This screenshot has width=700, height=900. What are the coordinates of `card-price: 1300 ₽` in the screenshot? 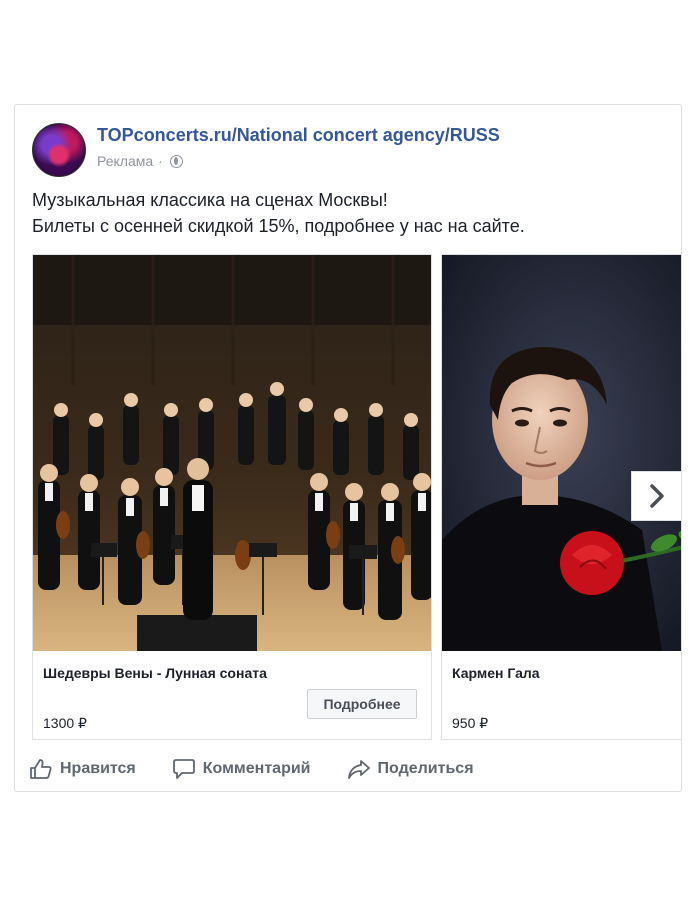 It's located at (65, 723).